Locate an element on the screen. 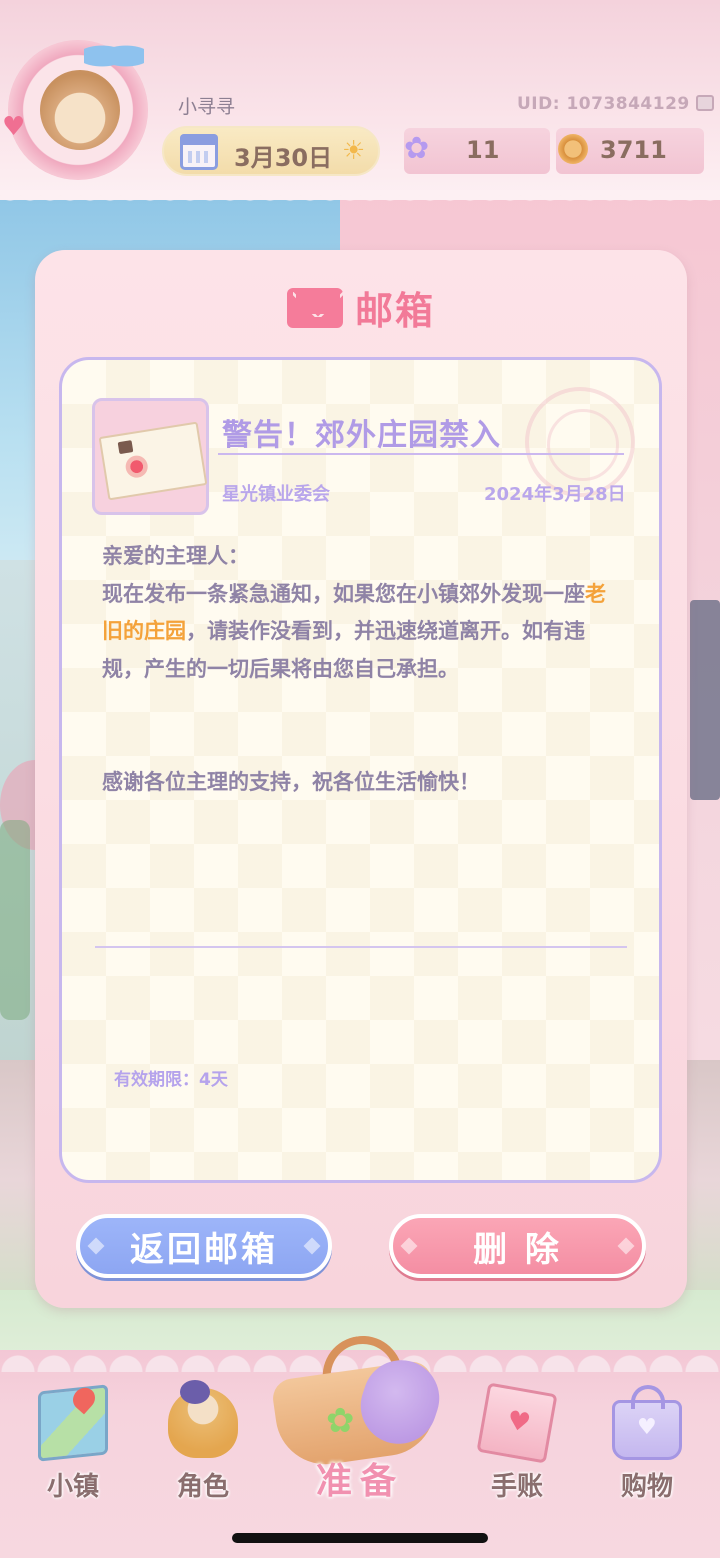 The height and width of the screenshot is (1558, 720). nav-character: 角色 is located at coordinates (203, 1441).